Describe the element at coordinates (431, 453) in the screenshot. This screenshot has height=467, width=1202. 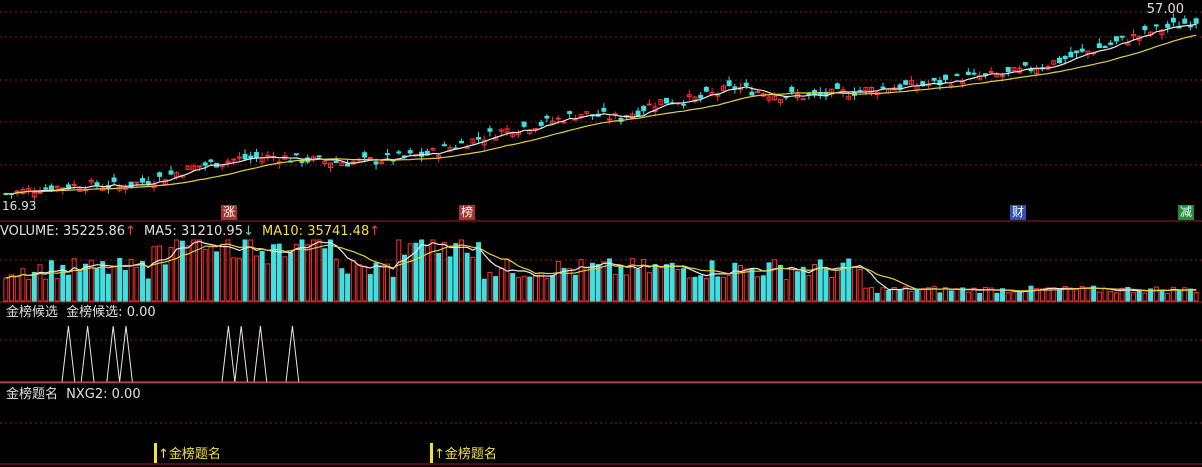
I see `gold-signal-tick` at that location.